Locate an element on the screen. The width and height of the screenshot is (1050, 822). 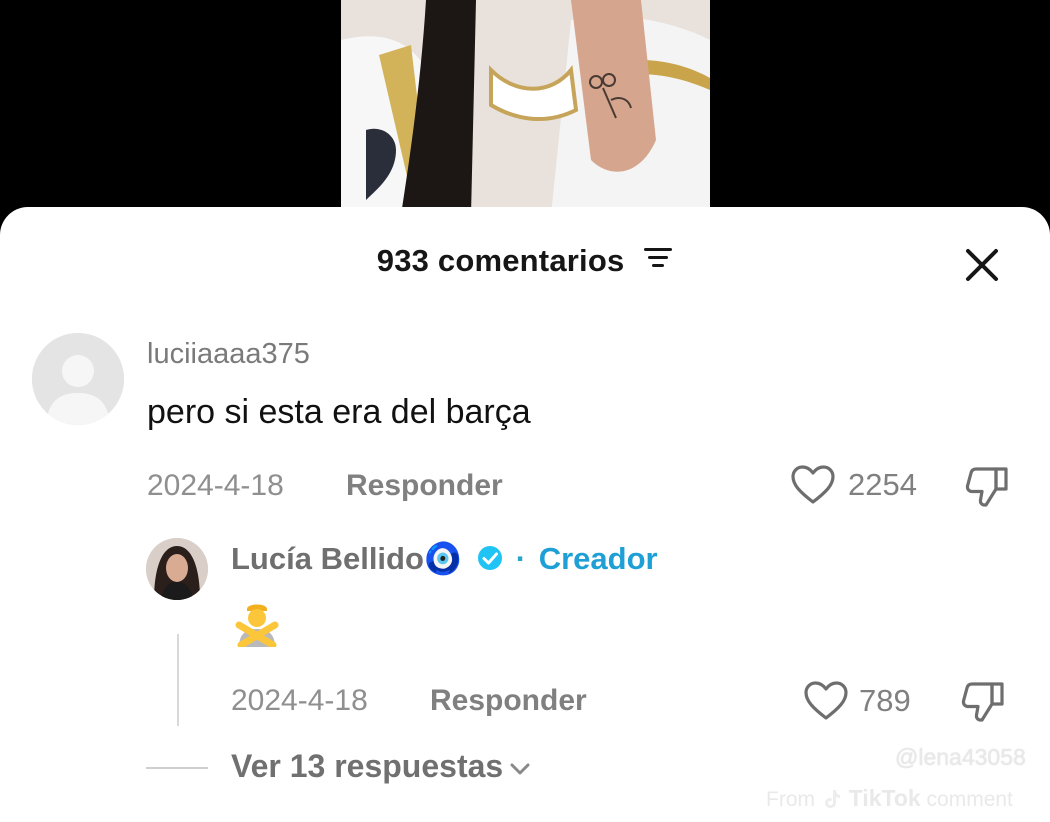
reply-text: 🙅‍♂️ is located at coordinates (257, 624).